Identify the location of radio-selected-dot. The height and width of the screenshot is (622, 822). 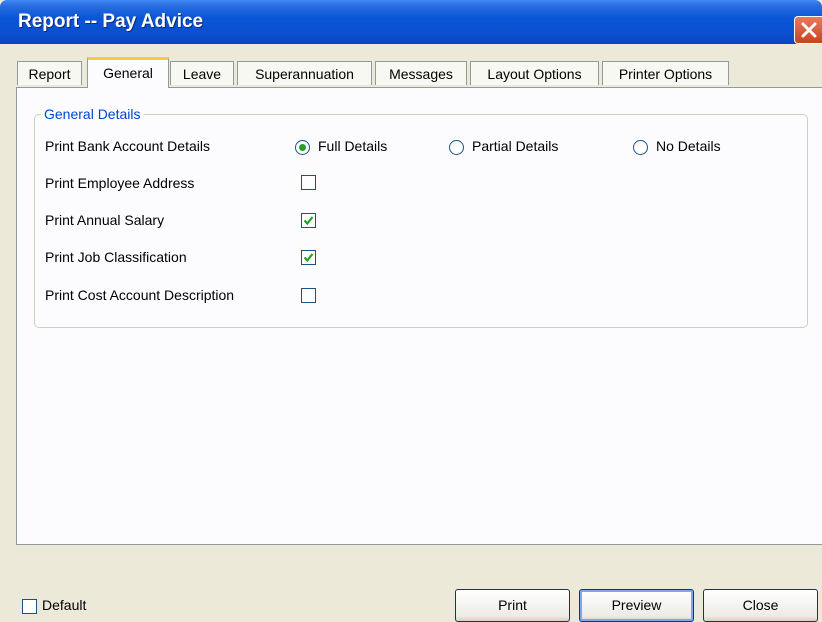
(302, 147).